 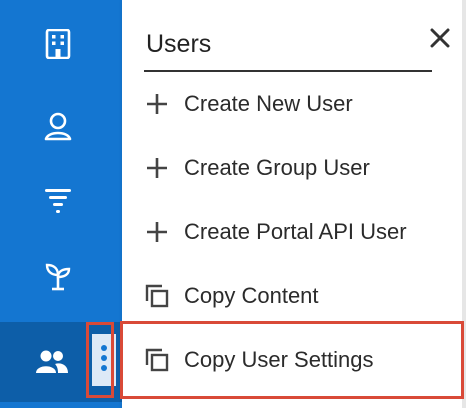 What do you see at coordinates (52, 362) in the screenshot?
I see `users-icon` at bounding box center [52, 362].